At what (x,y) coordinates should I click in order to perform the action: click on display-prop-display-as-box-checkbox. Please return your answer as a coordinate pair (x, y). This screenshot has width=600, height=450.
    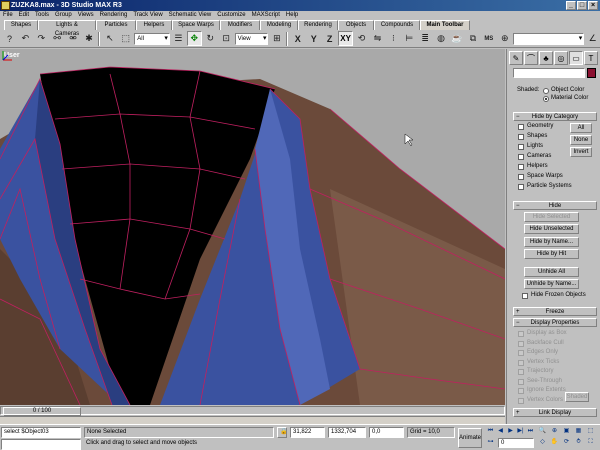
    Looking at the image, I should click on (521, 334).